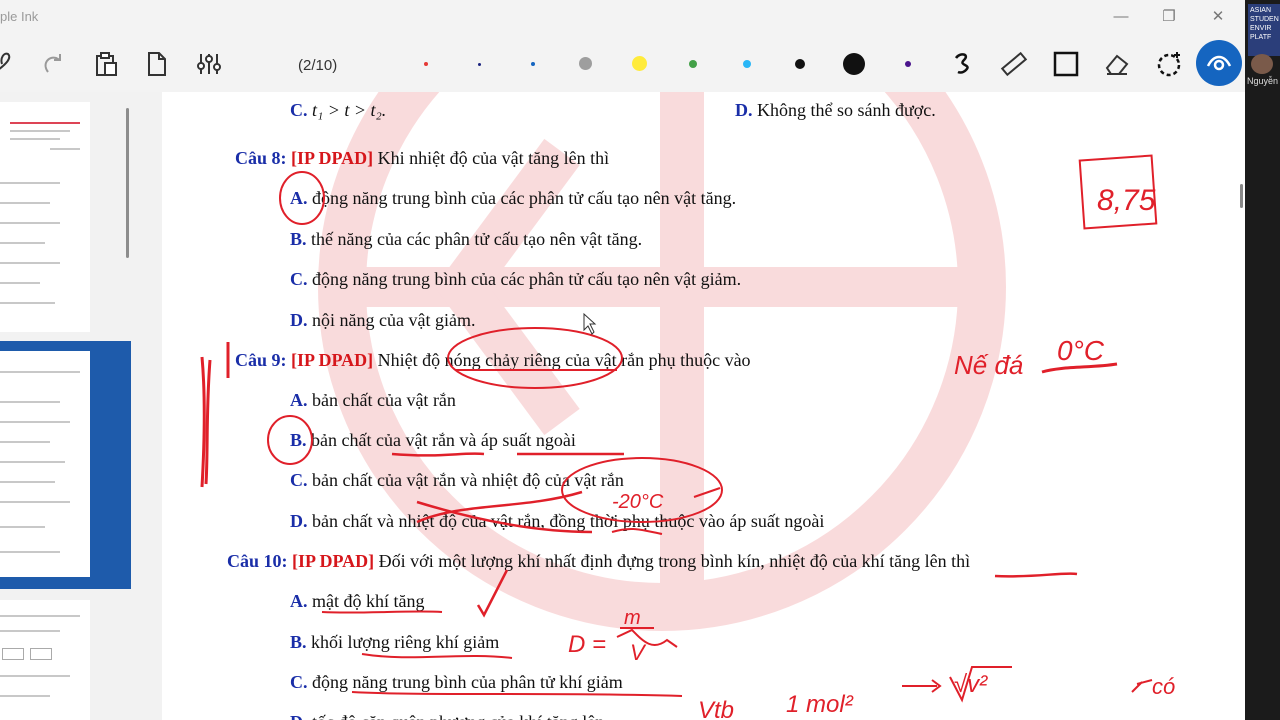 This screenshot has width=1280, height=720. What do you see at coordinates (384, 400) in the screenshot?
I see `option-text: bản chất của vật rắn` at bounding box center [384, 400].